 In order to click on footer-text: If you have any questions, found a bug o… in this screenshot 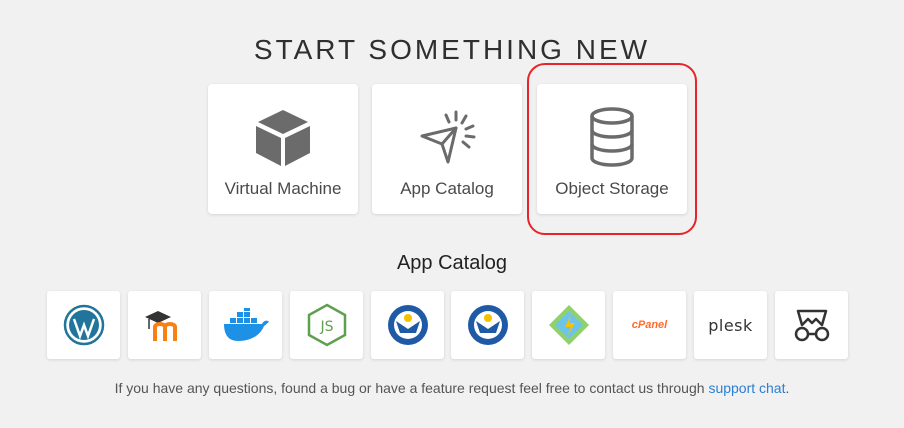, I will do `click(409, 388)`.